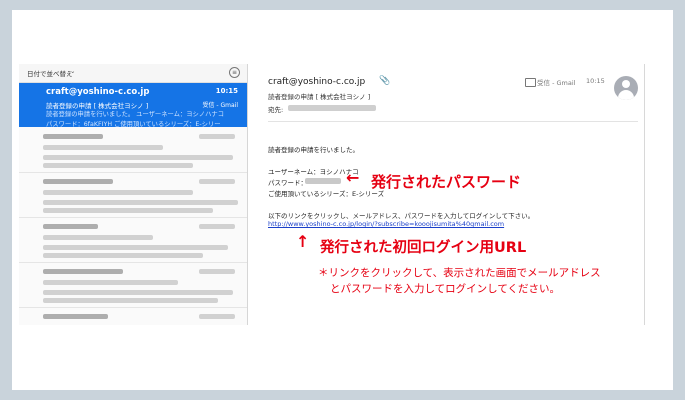 This screenshot has width=685, height=400. What do you see at coordinates (332, 108) in the screenshot?
I see `detail-to-redacted` at bounding box center [332, 108].